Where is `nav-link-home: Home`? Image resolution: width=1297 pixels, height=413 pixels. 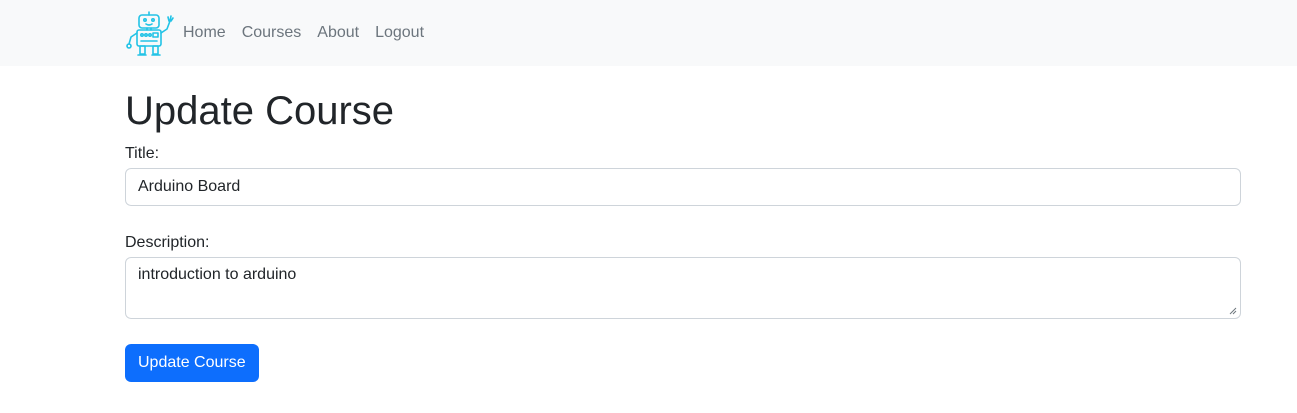
nav-link-home: Home is located at coordinates (204, 33).